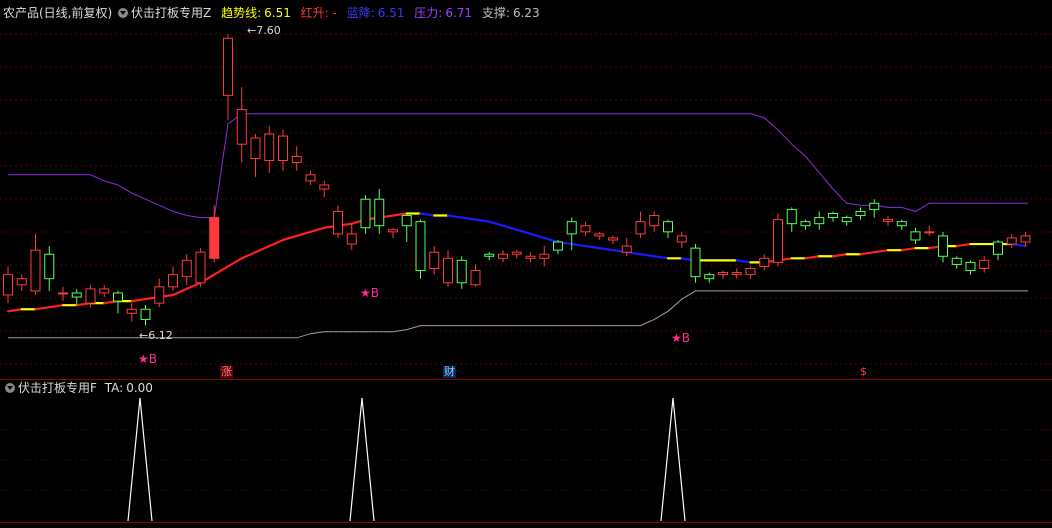 This screenshot has width=1052, height=528. Describe the element at coordinates (680, 338) in the screenshot. I see `buy-marker-3: ★B` at that location.